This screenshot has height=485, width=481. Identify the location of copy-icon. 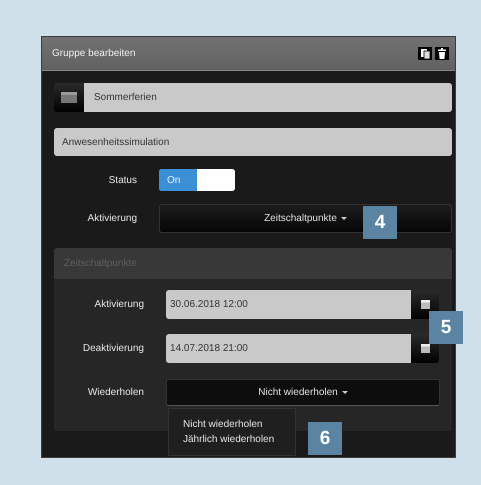
(425, 53).